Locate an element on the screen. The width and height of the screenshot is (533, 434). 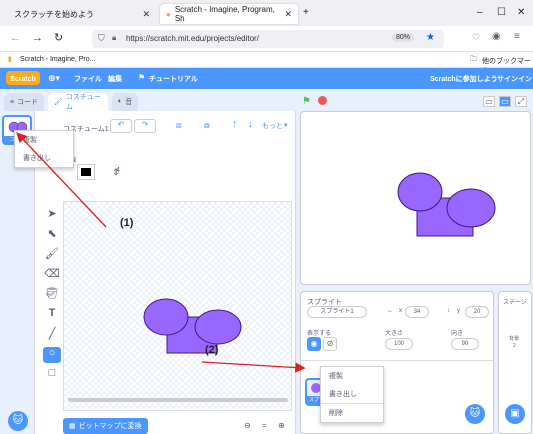
annotation-label-1: (1) is located at coordinates (127, 223).